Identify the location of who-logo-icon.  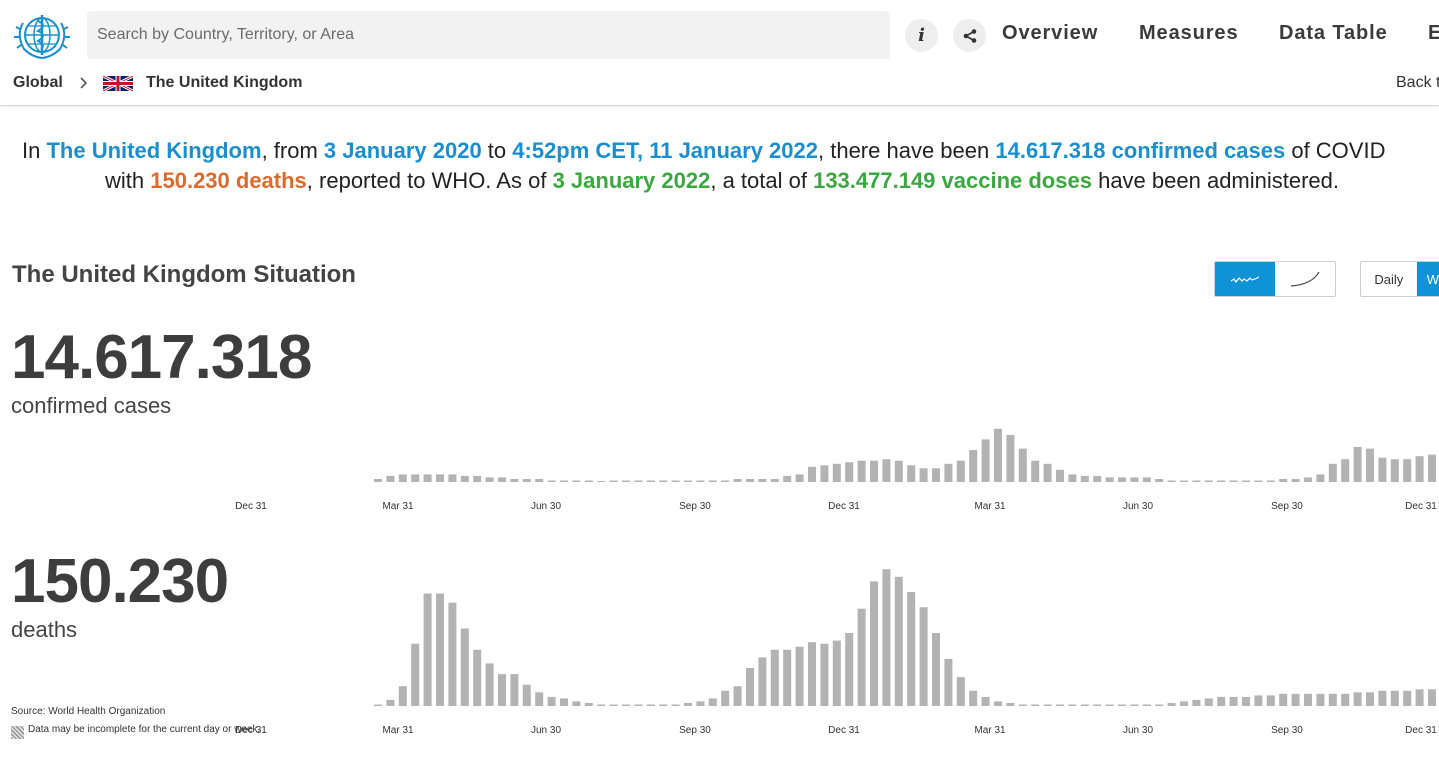
(42, 35).